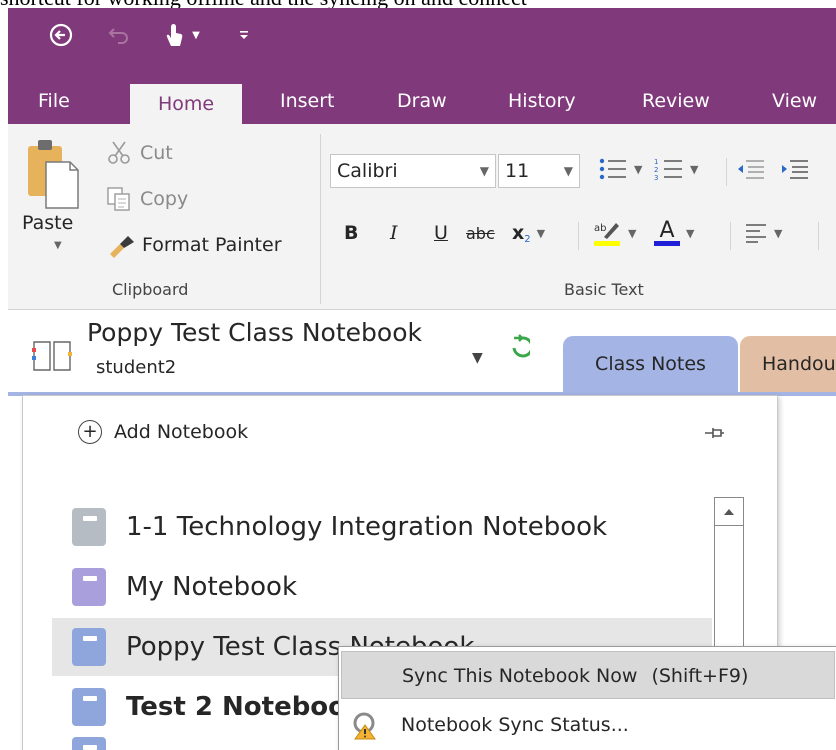 The height and width of the screenshot is (750, 836). I want to click on plus-circle-icon: +, so click(90, 432).